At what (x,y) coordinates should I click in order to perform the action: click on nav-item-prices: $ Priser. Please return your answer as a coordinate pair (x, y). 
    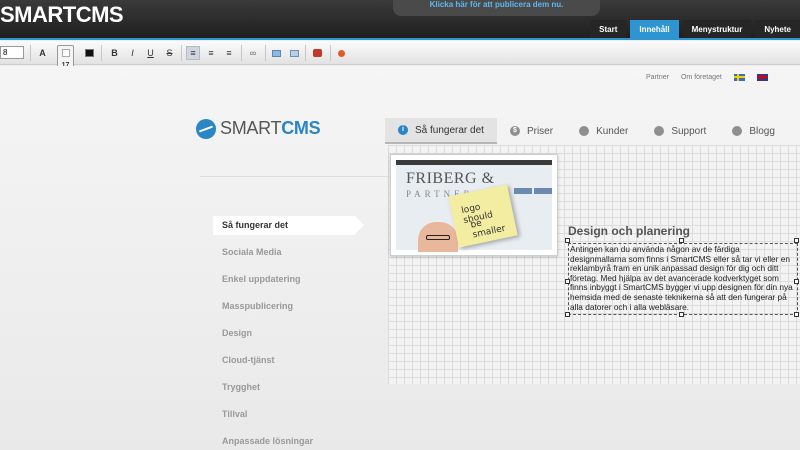
    Looking at the image, I should click on (531, 131).